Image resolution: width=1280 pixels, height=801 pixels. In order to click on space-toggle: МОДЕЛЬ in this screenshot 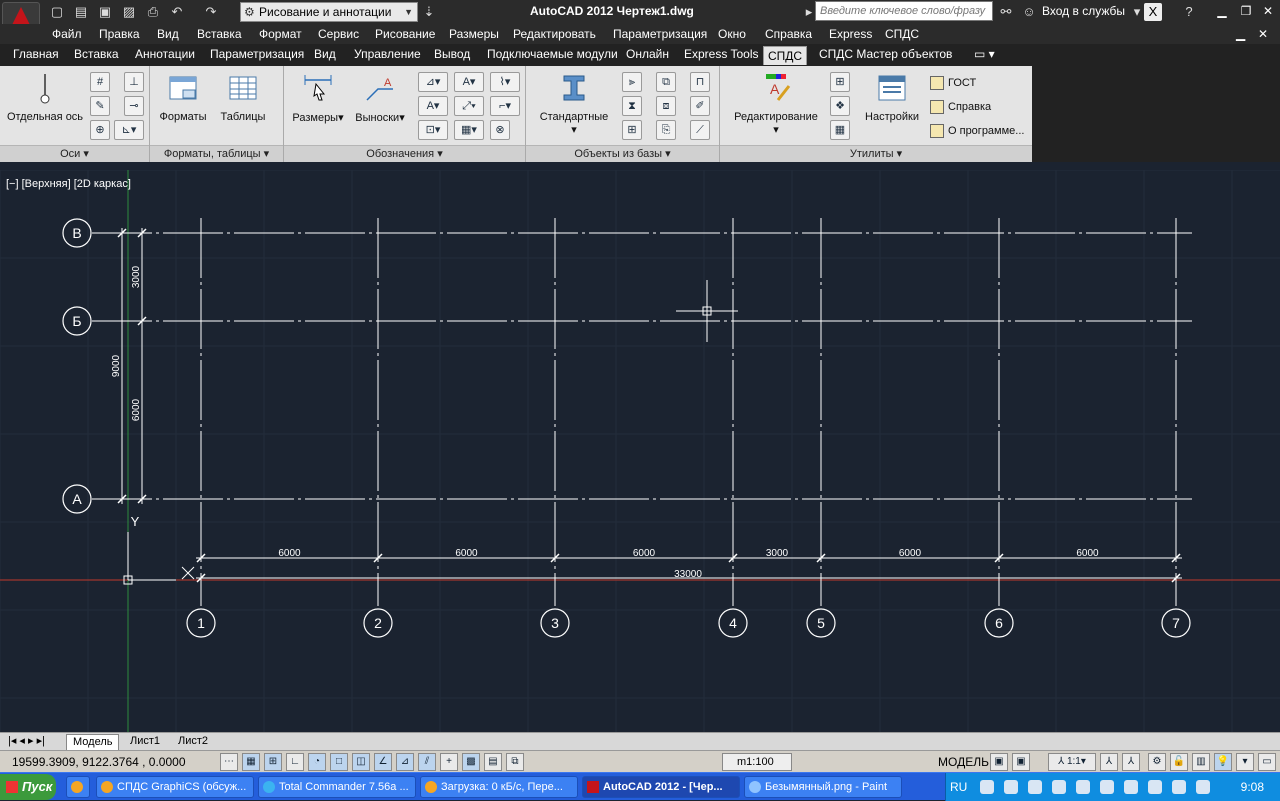, I will do `click(963, 762)`.